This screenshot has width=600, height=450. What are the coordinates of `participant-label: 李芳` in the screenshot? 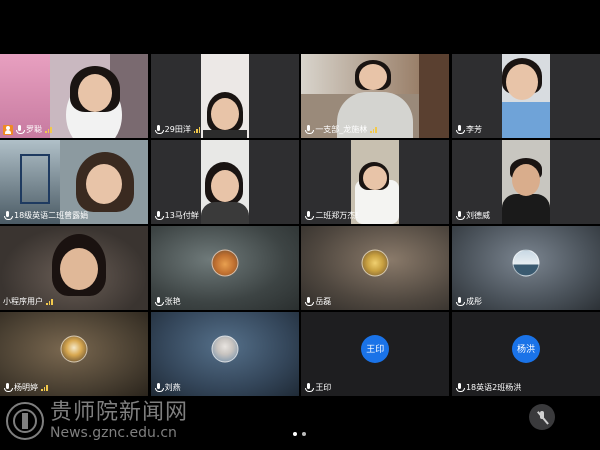 It's located at (468, 129).